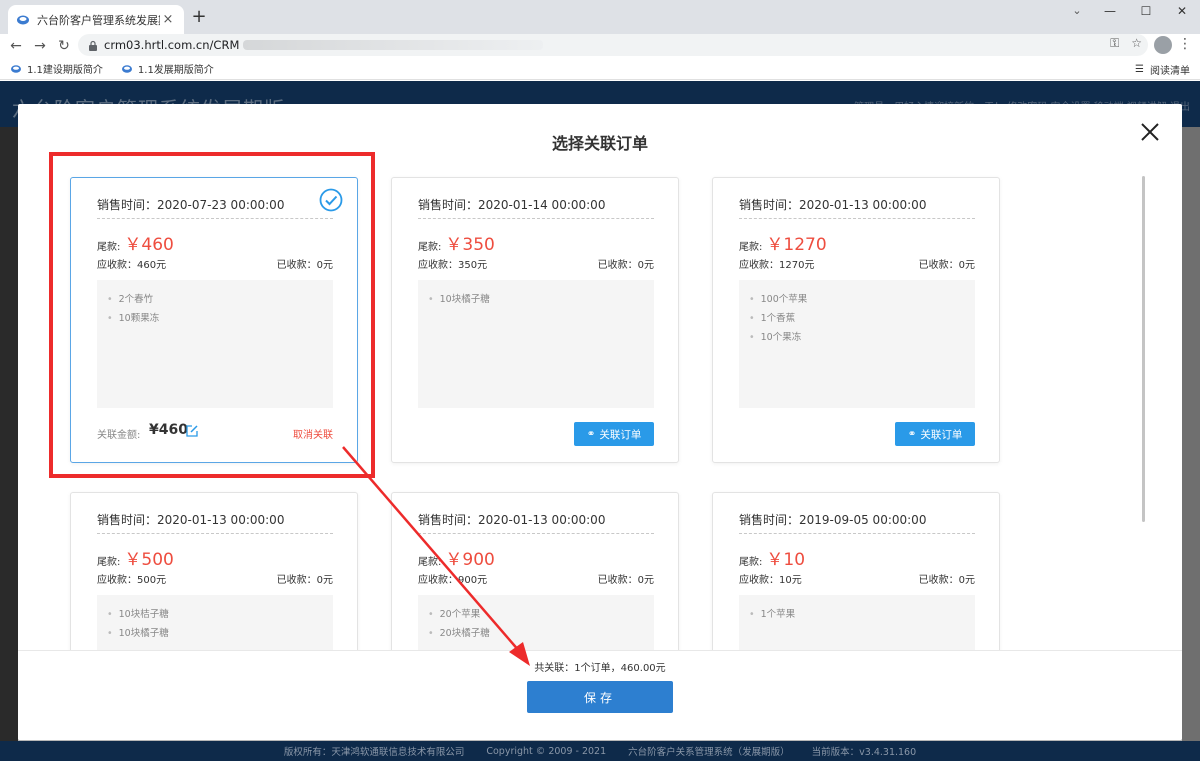 Image resolution: width=1200 pixels, height=761 pixels. What do you see at coordinates (862, 614) in the screenshot?
I see `order-item: 1个苹果` at bounding box center [862, 614].